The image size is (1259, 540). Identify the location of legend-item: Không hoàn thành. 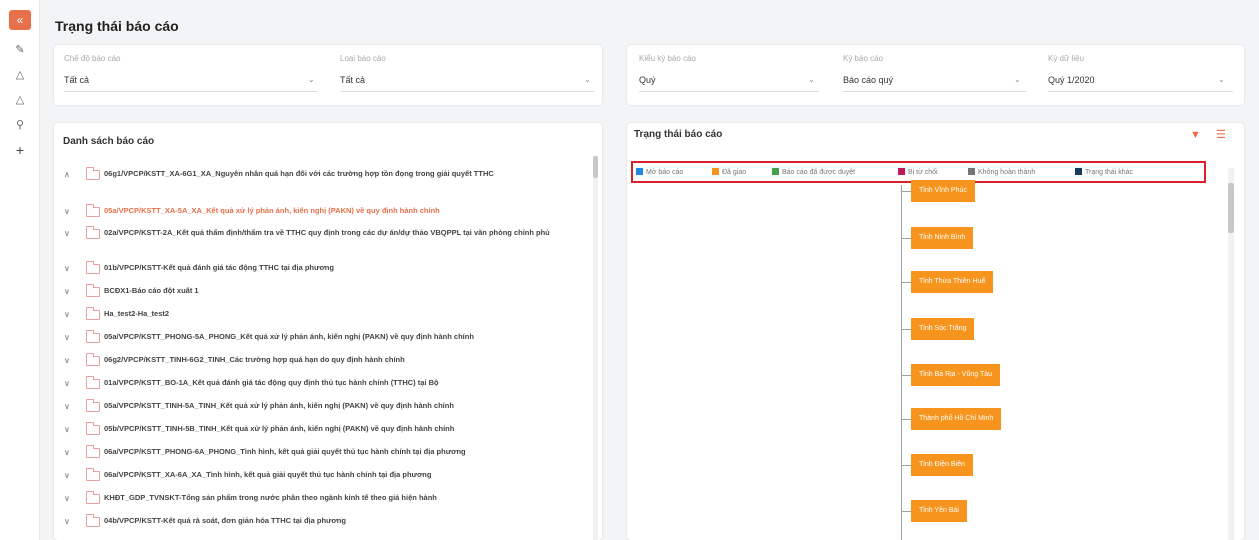
(1001, 172).